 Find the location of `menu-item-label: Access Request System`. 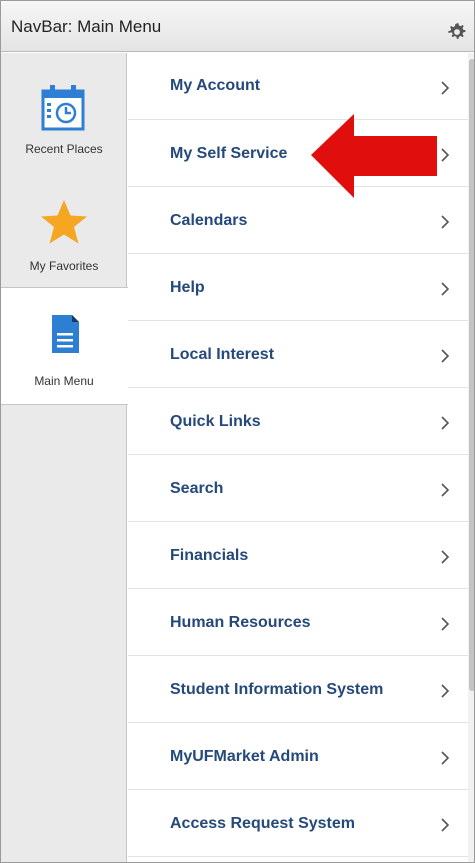

menu-item-label: Access Request System is located at coordinates (262, 823).